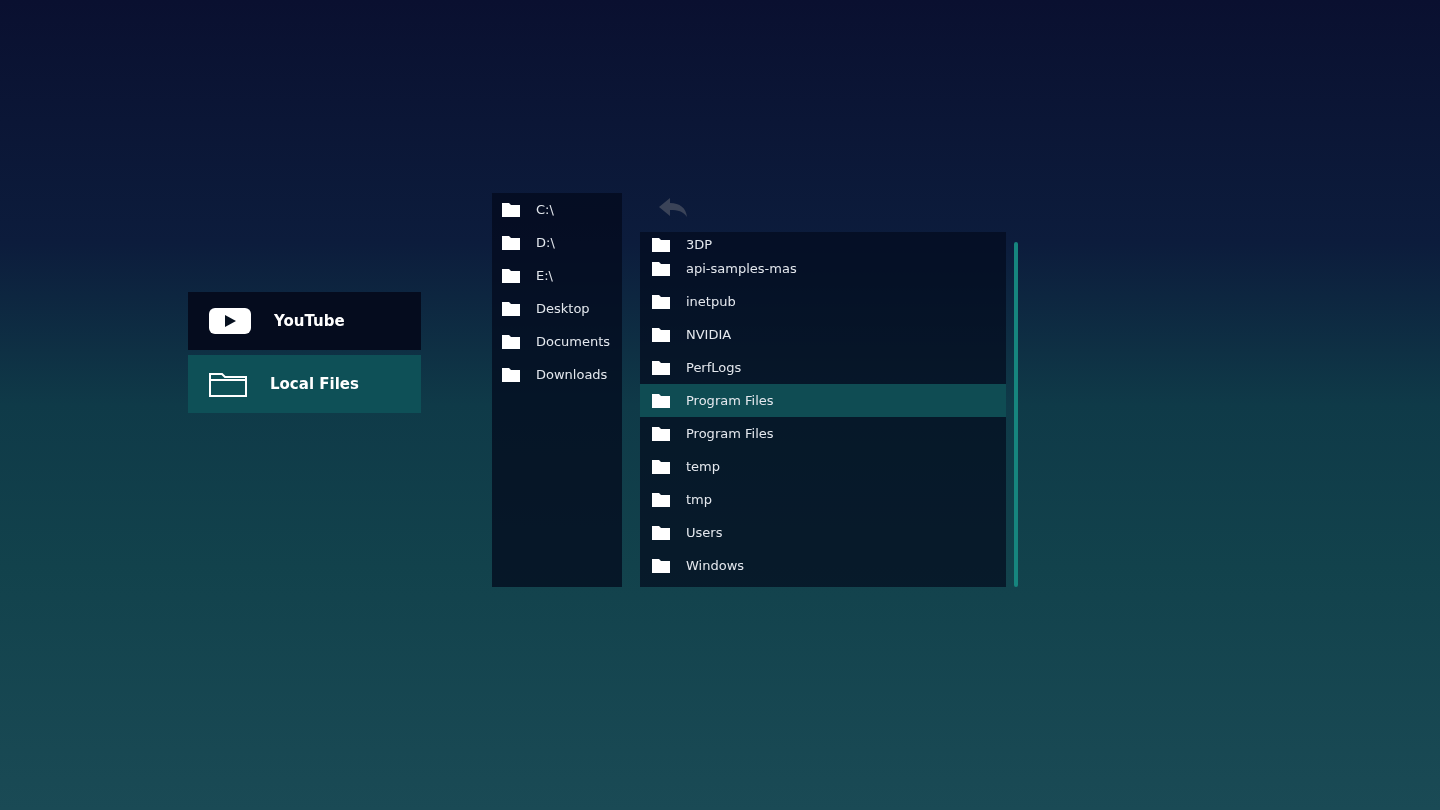  What do you see at coordinates (557, 275) in the screenshot?
I see `drive-item: E:\` at bounding box center [557, 275].